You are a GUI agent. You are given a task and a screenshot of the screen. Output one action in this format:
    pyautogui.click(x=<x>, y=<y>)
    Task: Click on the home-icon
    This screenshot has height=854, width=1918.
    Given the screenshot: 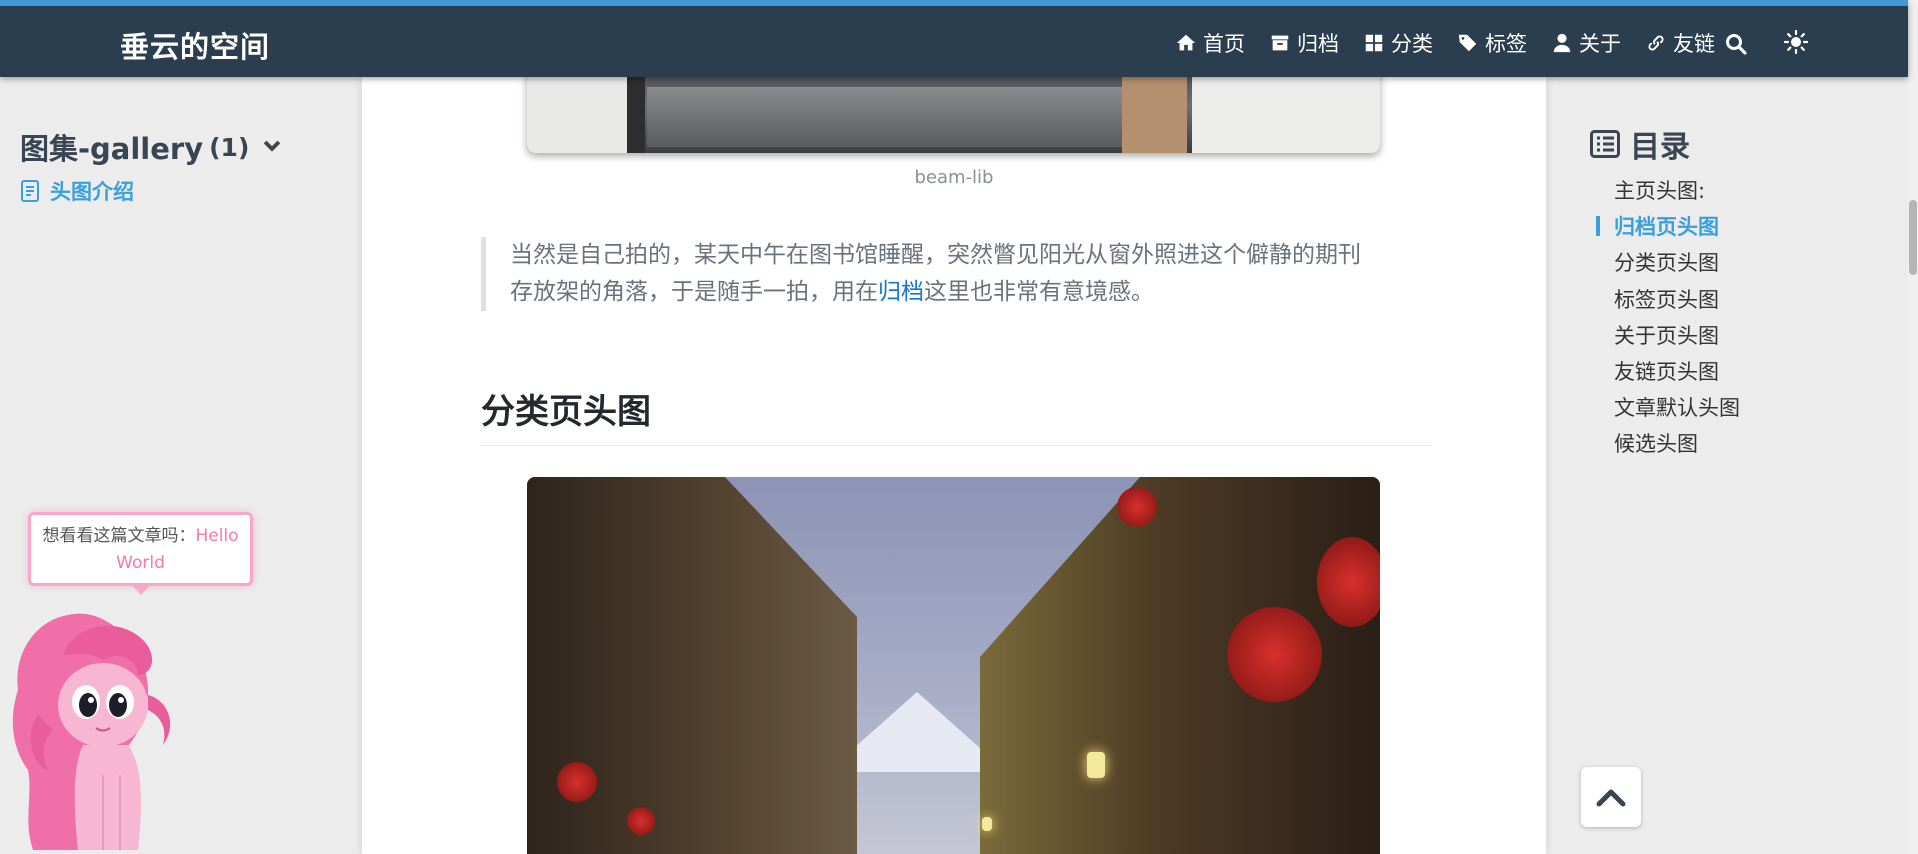 What is the action you would take?
    pyautogui.click(x=1186, y=42)
    